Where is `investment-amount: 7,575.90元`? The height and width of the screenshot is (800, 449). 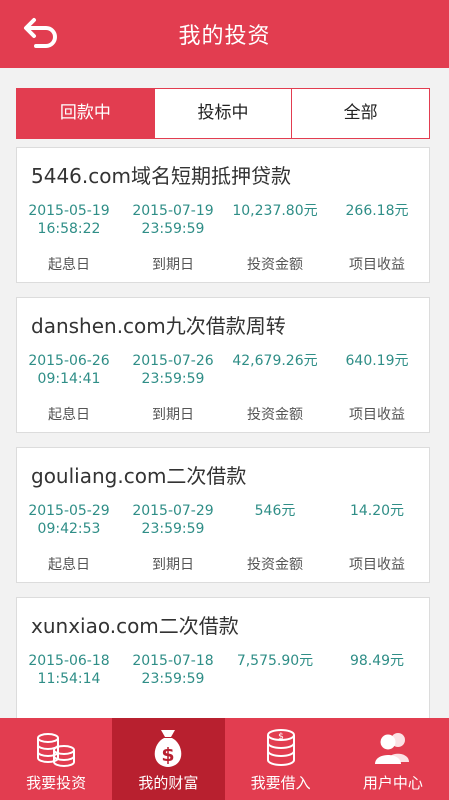 investment-amount: 7,575.90元 is located at coordinates (275, 661).